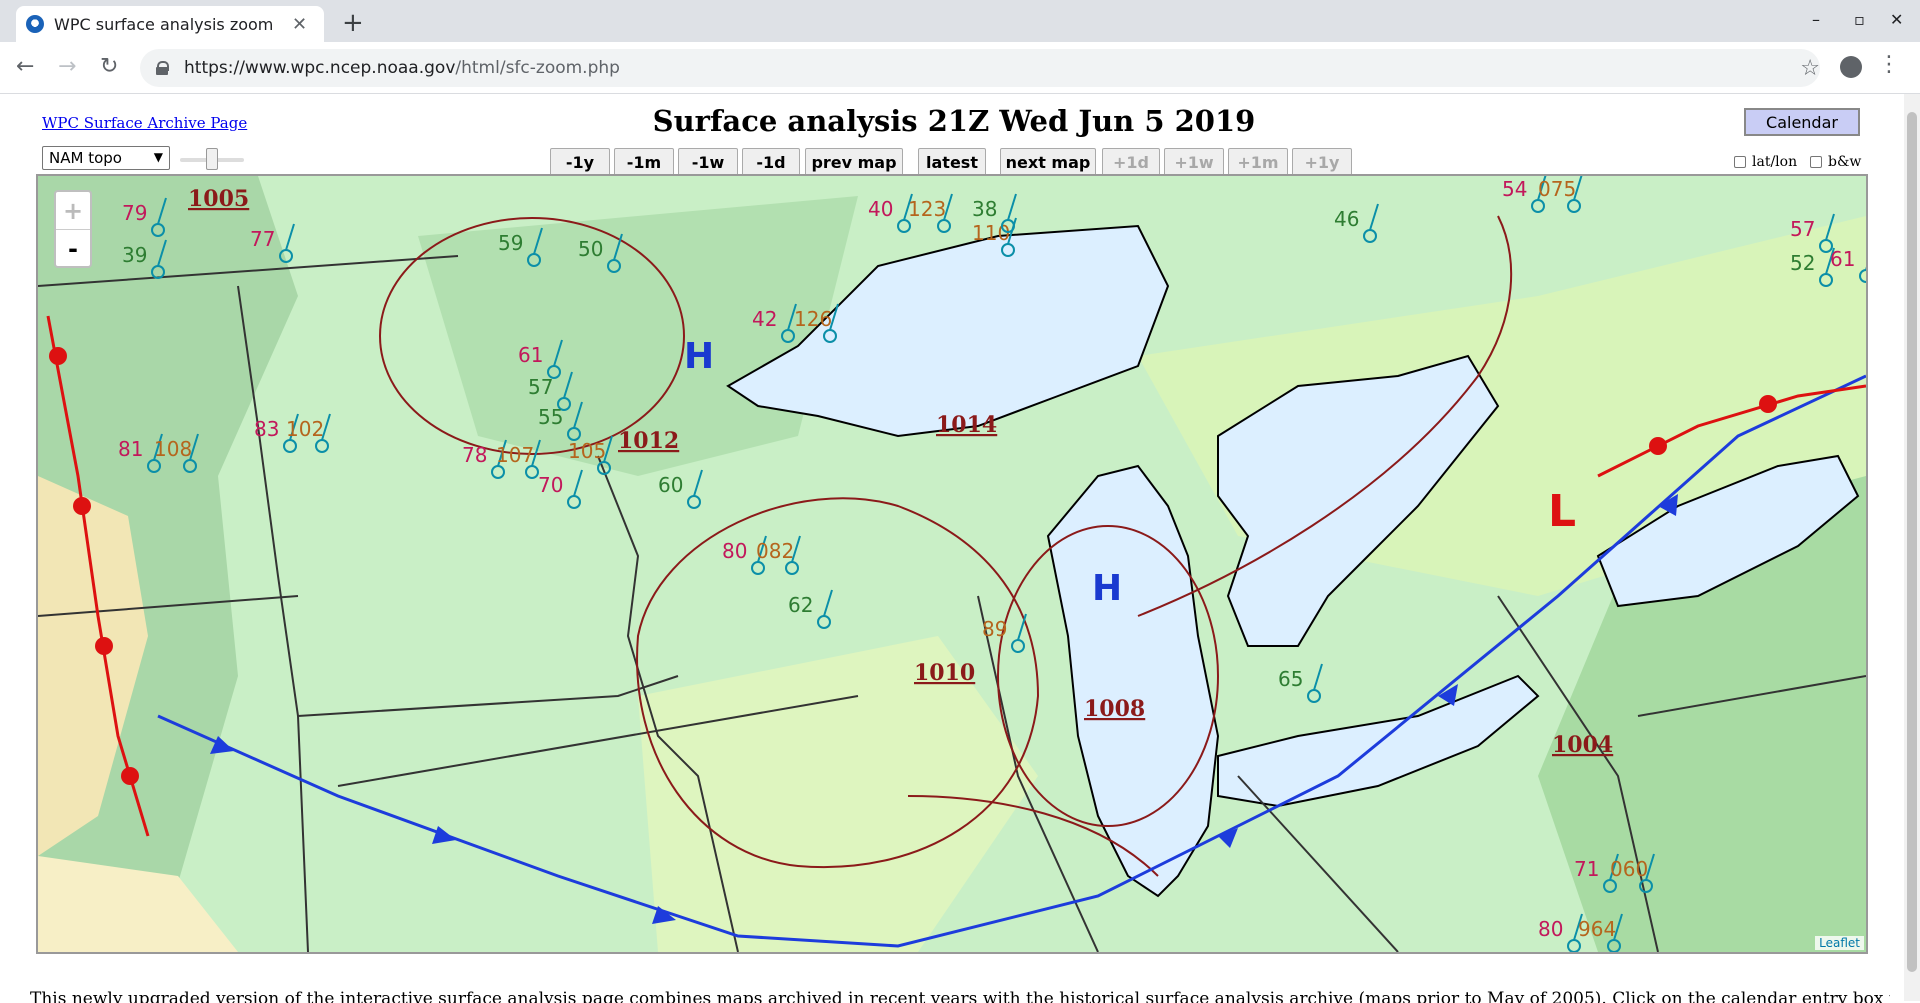  Describe the element at coordinates (1048, 162) in the screenshot. I see `next-map-button: next map` at that location.